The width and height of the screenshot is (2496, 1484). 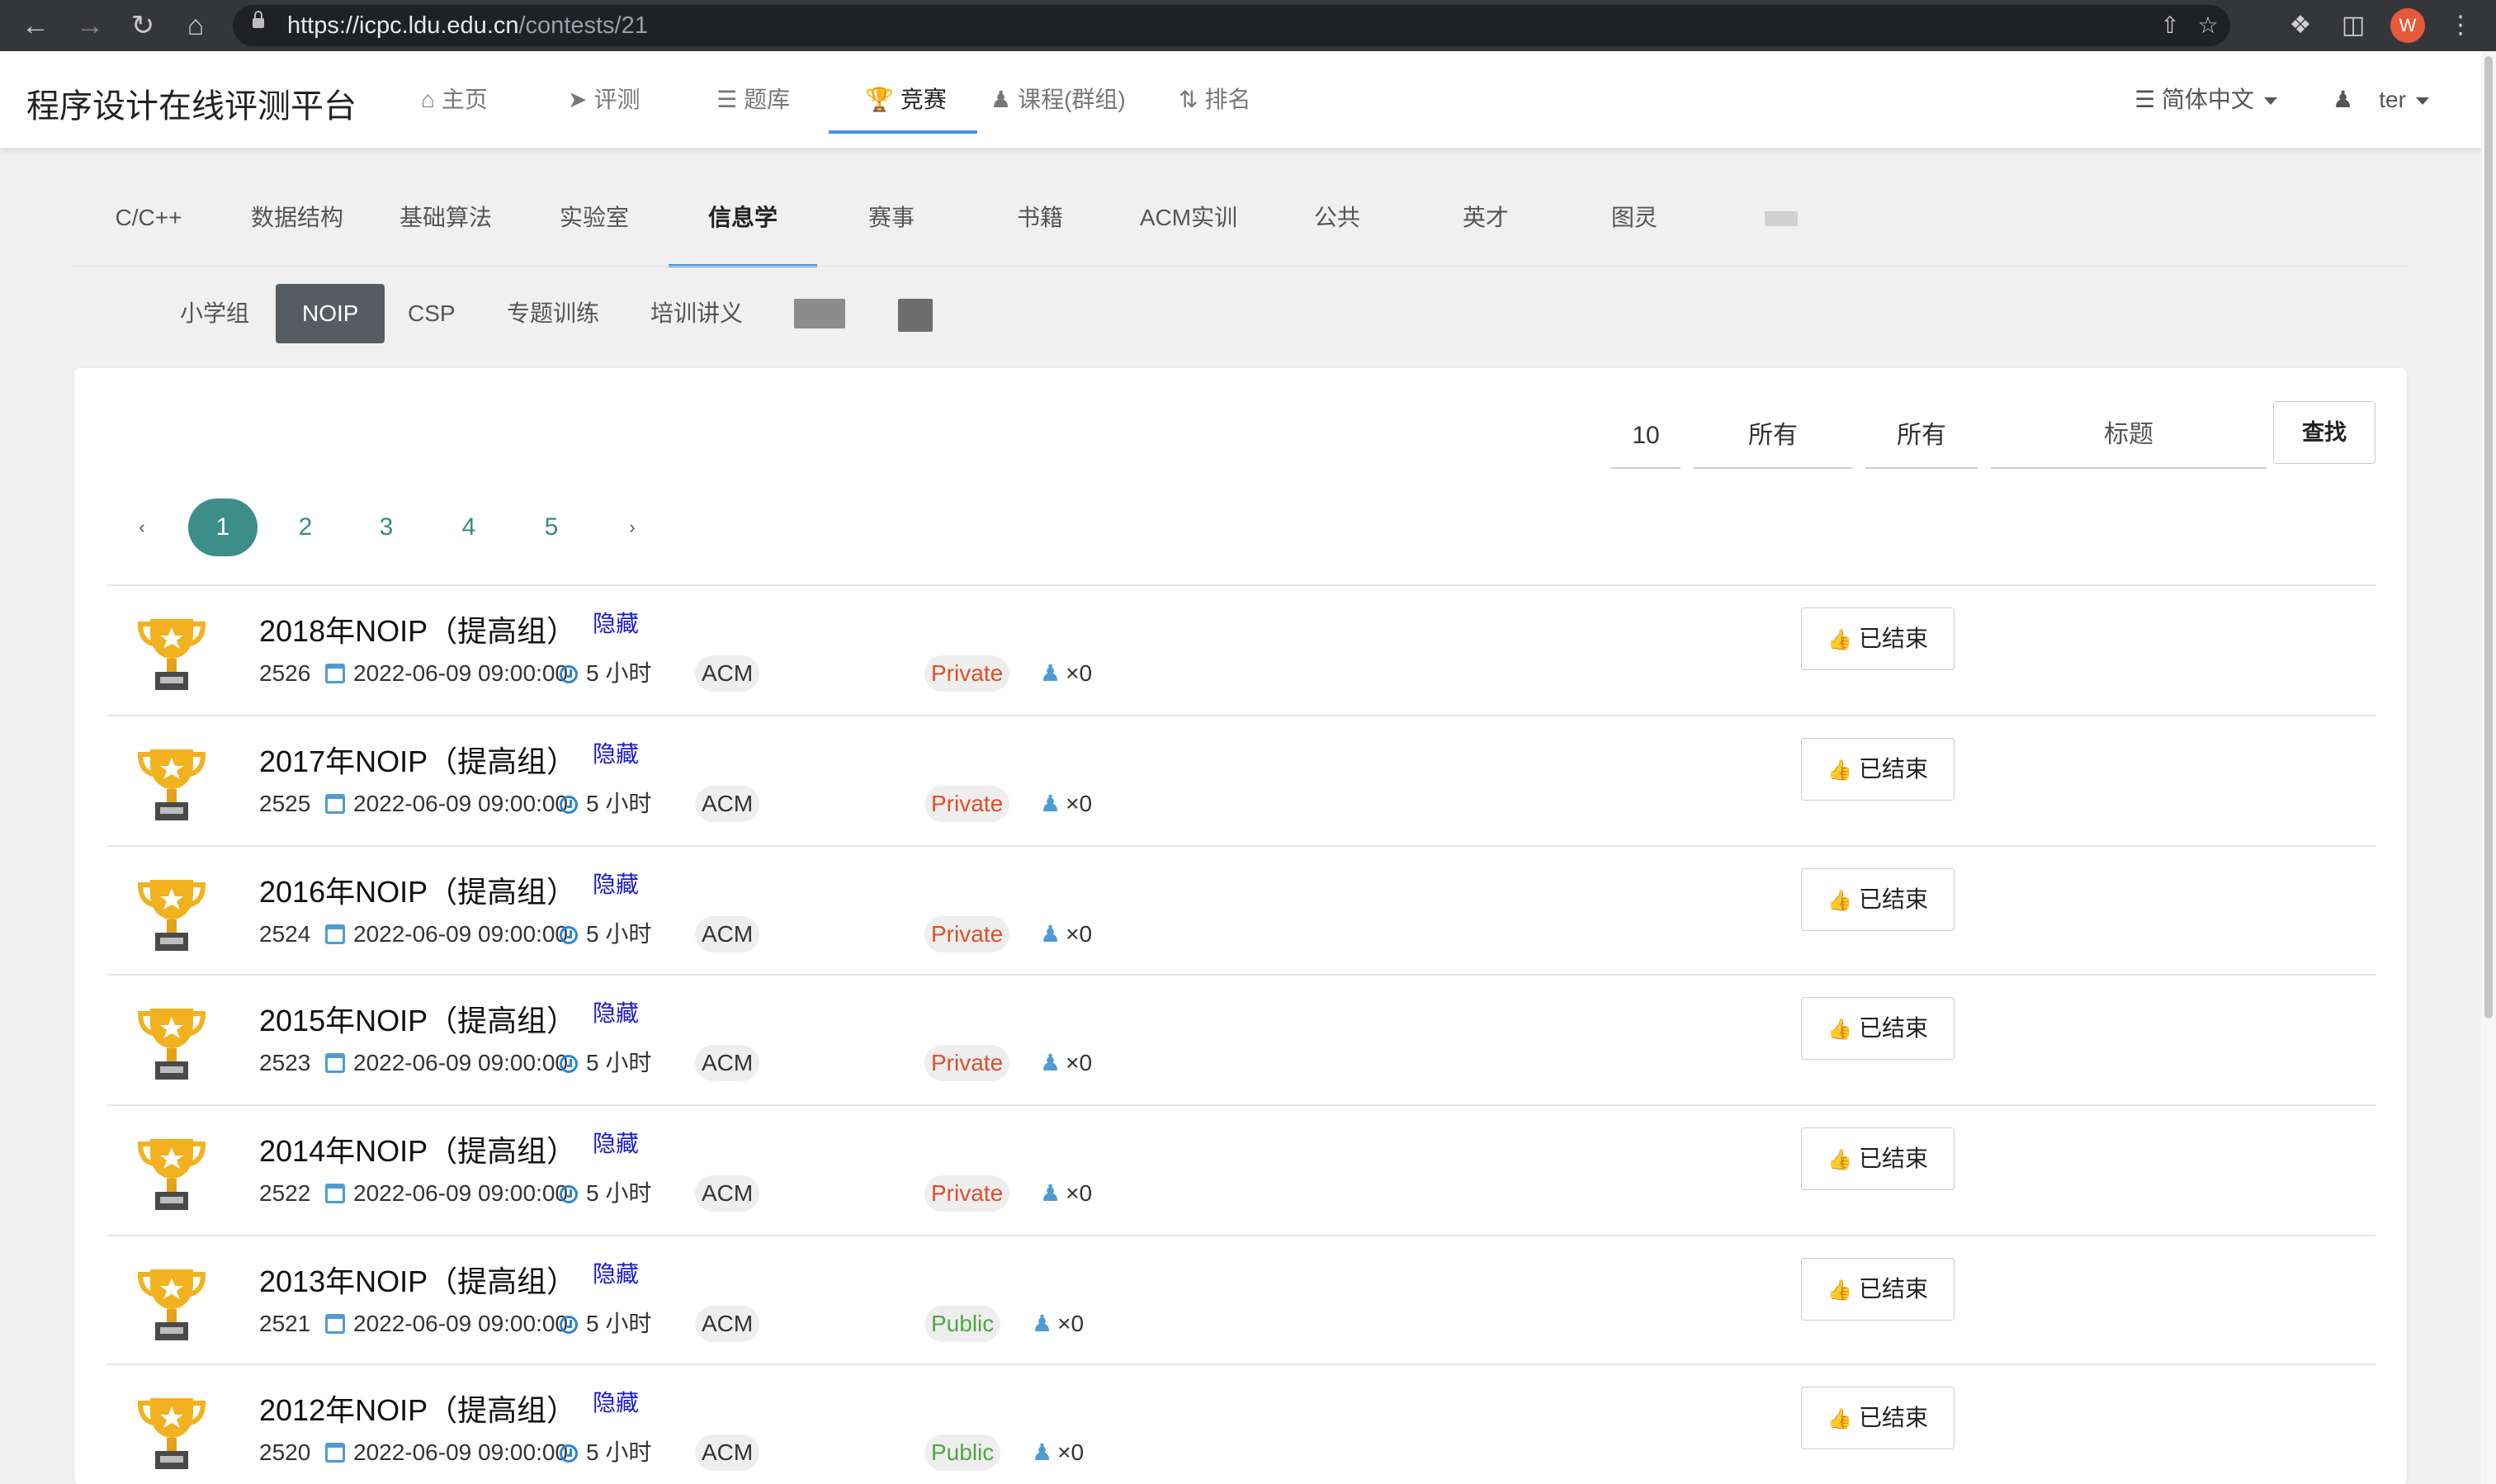 I want to click on category-tab: 图灵, so click(x=1634, y=226).